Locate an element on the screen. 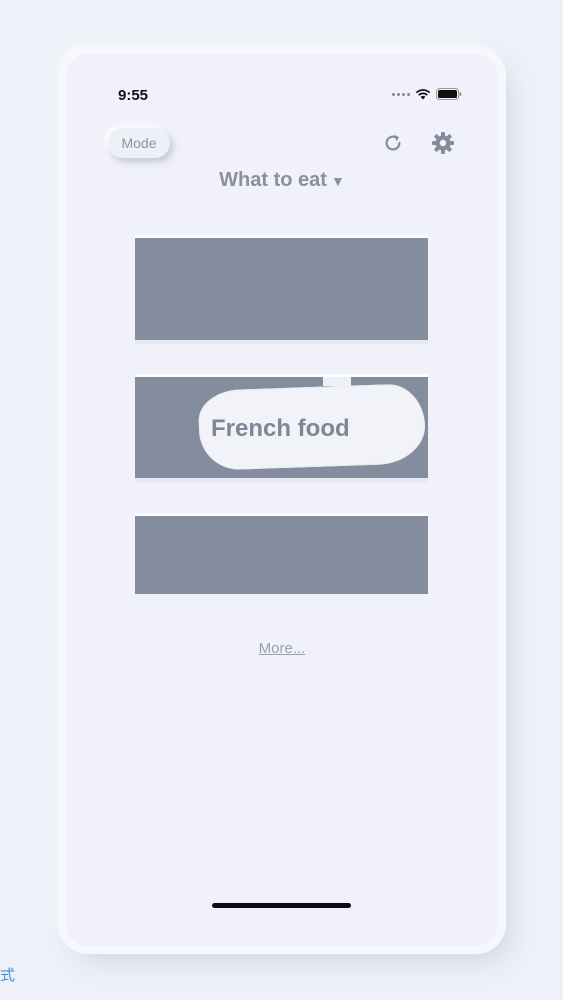 The width and height of the screenshot is (563, 1000). wifi-icon is located at coordinates (423, 94).